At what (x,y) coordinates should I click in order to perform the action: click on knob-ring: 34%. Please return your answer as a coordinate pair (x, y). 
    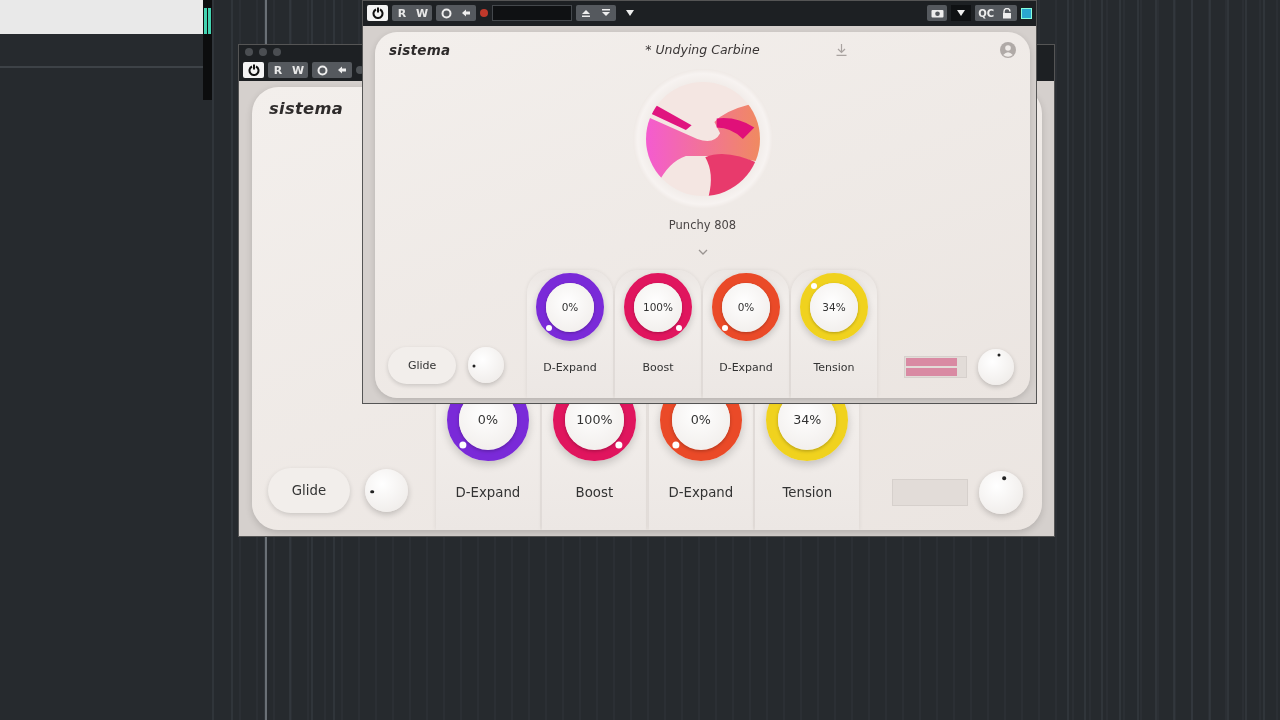
    Looking at the image, I should click on (834, 307).